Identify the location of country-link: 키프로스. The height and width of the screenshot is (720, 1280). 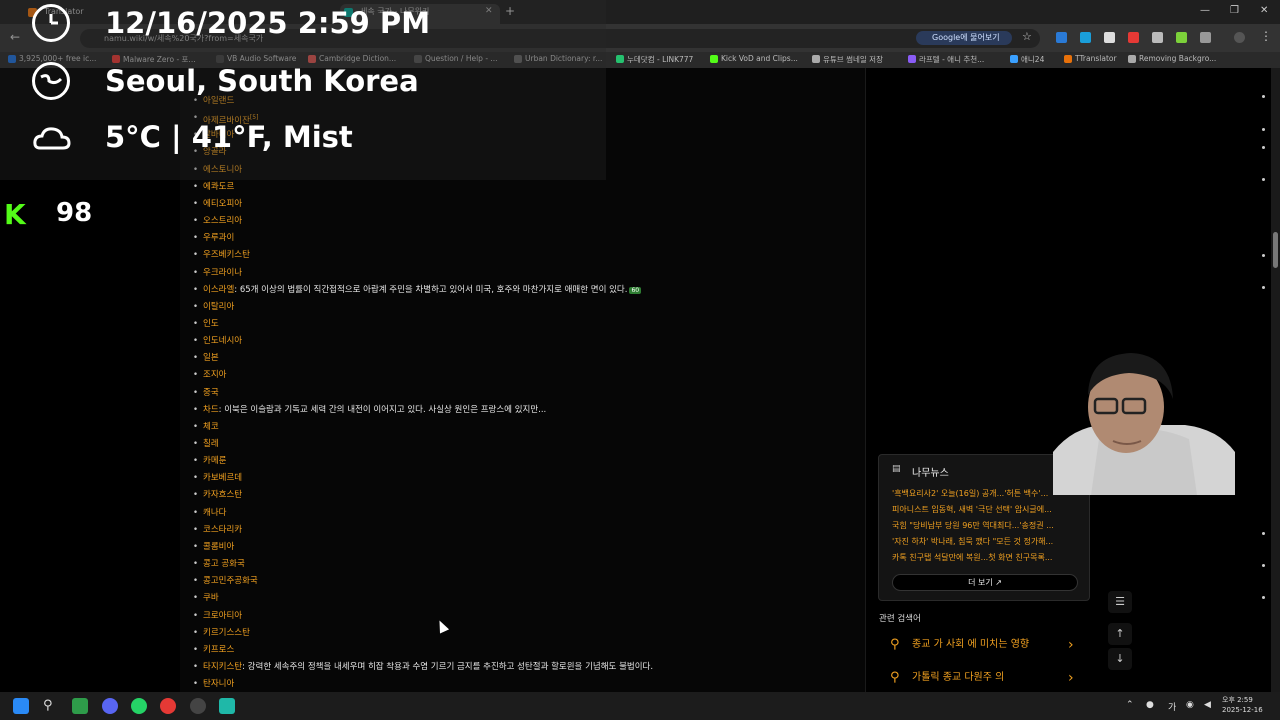
(218, 650).